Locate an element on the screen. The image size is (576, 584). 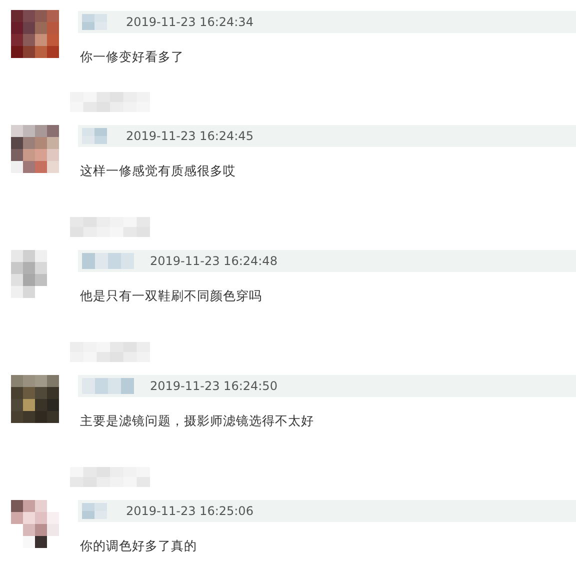
comment-text: 主要是滤镜问题，摄影师滤镜选得不太好 is located at coordinates (197, 421).